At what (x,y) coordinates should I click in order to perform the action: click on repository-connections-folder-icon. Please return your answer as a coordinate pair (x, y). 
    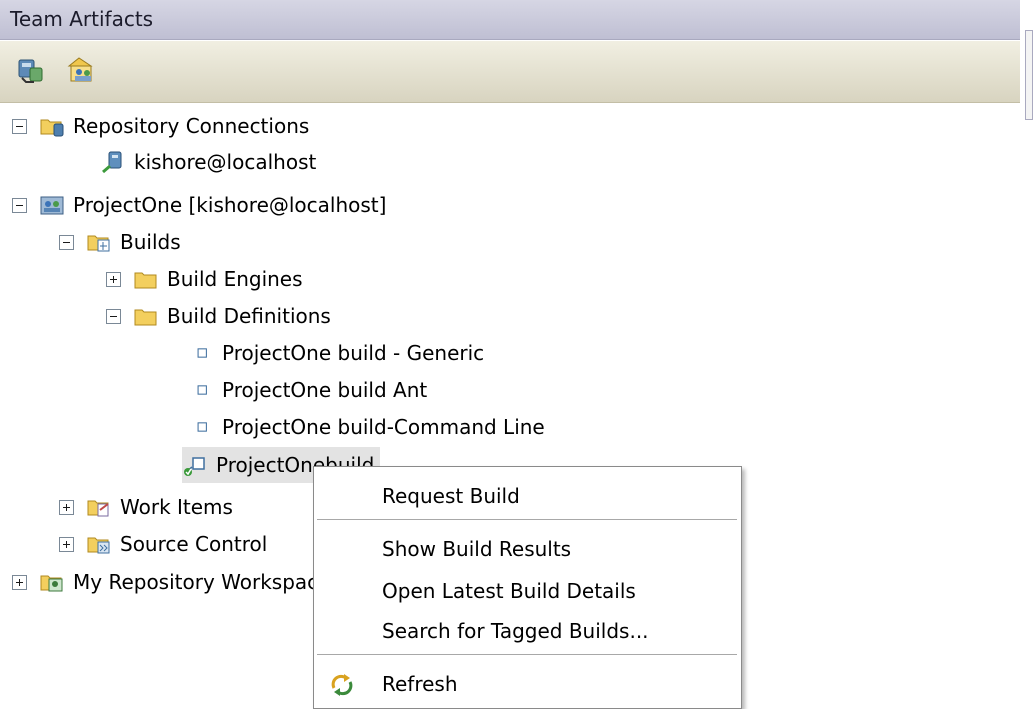
    Looking at the image, I should click on (52, 128).